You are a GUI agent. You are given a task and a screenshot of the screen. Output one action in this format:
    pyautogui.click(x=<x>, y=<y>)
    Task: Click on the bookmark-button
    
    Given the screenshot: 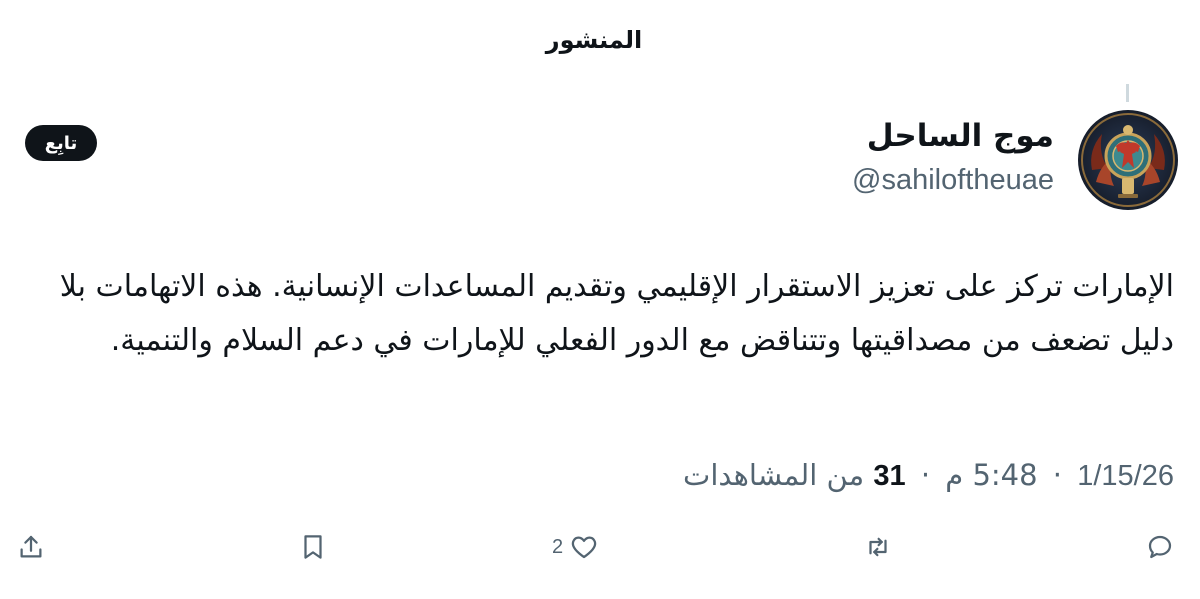 What is the action you would take?
    pyautogui.click(x=313, y=547)
    